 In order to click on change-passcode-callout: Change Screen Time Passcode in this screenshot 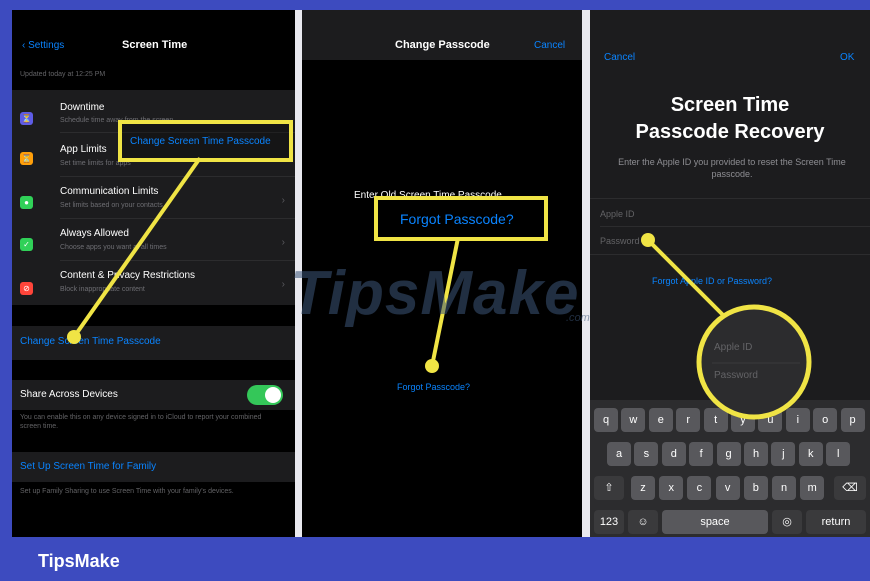, I will do `click(205, 141)`.